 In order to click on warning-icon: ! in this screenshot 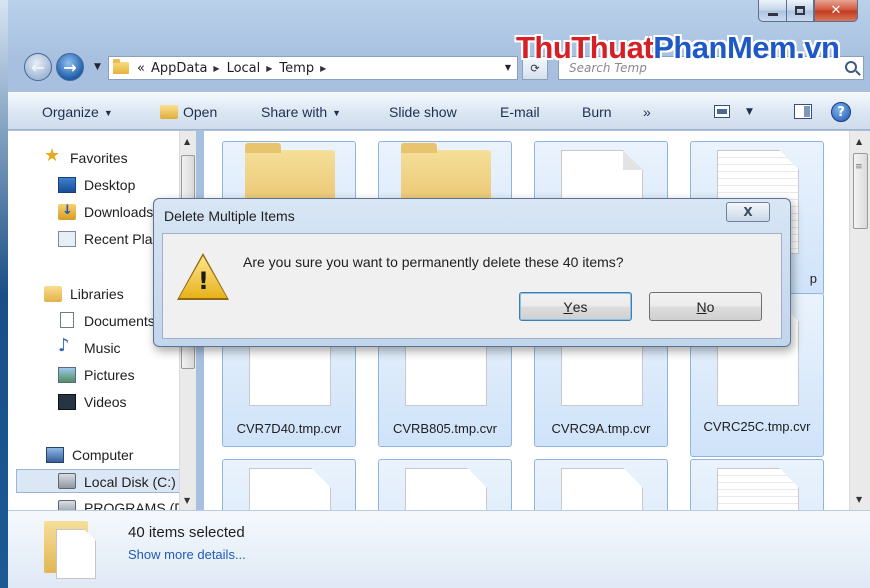, I will do `click(203, 276)`.